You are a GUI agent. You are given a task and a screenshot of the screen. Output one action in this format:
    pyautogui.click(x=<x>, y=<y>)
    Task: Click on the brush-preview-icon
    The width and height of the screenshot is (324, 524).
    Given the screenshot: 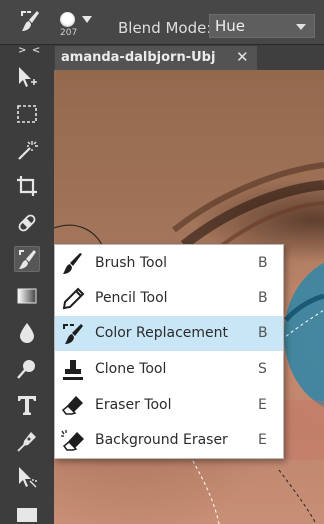 What is the action you would take?
    pyautogui.click(x=67, y=19)
    